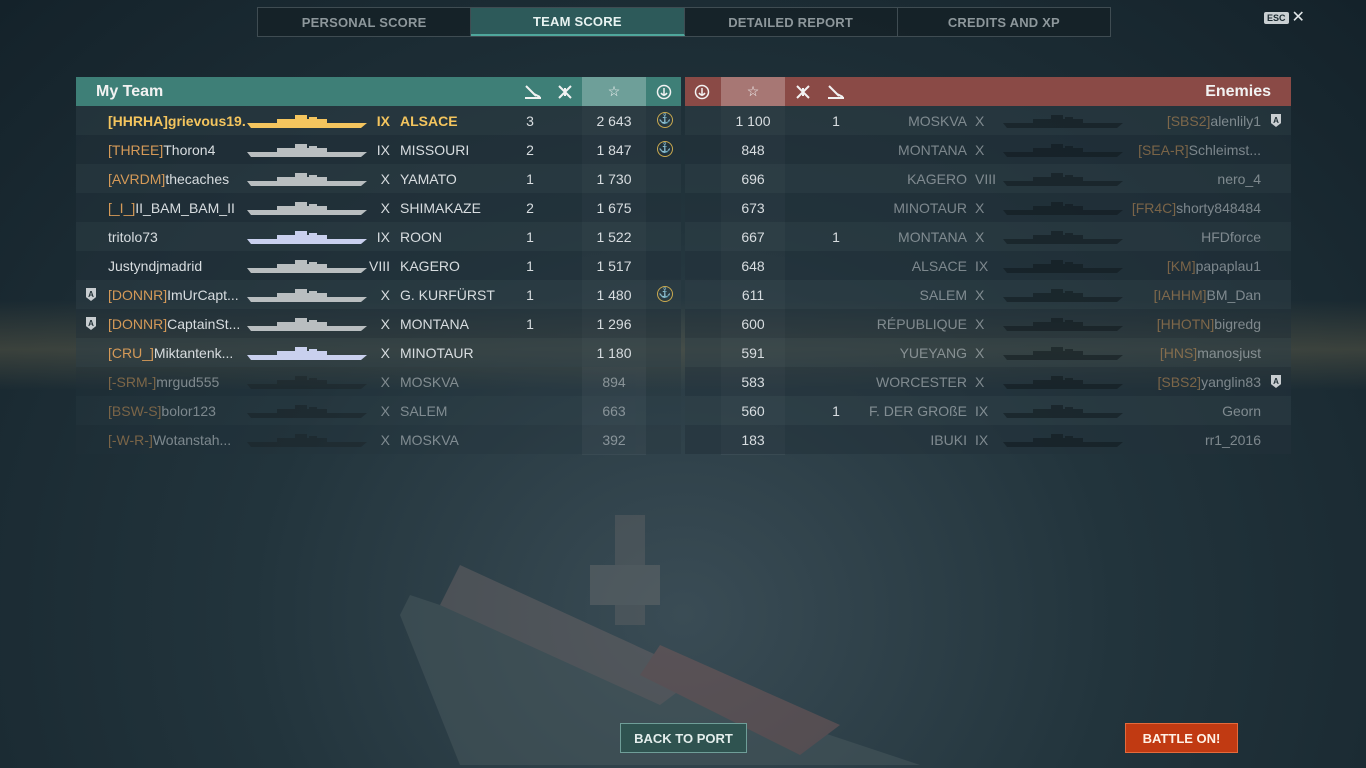 The image size is (1366, 768). I want to click on clan-tag: [IAHHM], so click(1180, 295).